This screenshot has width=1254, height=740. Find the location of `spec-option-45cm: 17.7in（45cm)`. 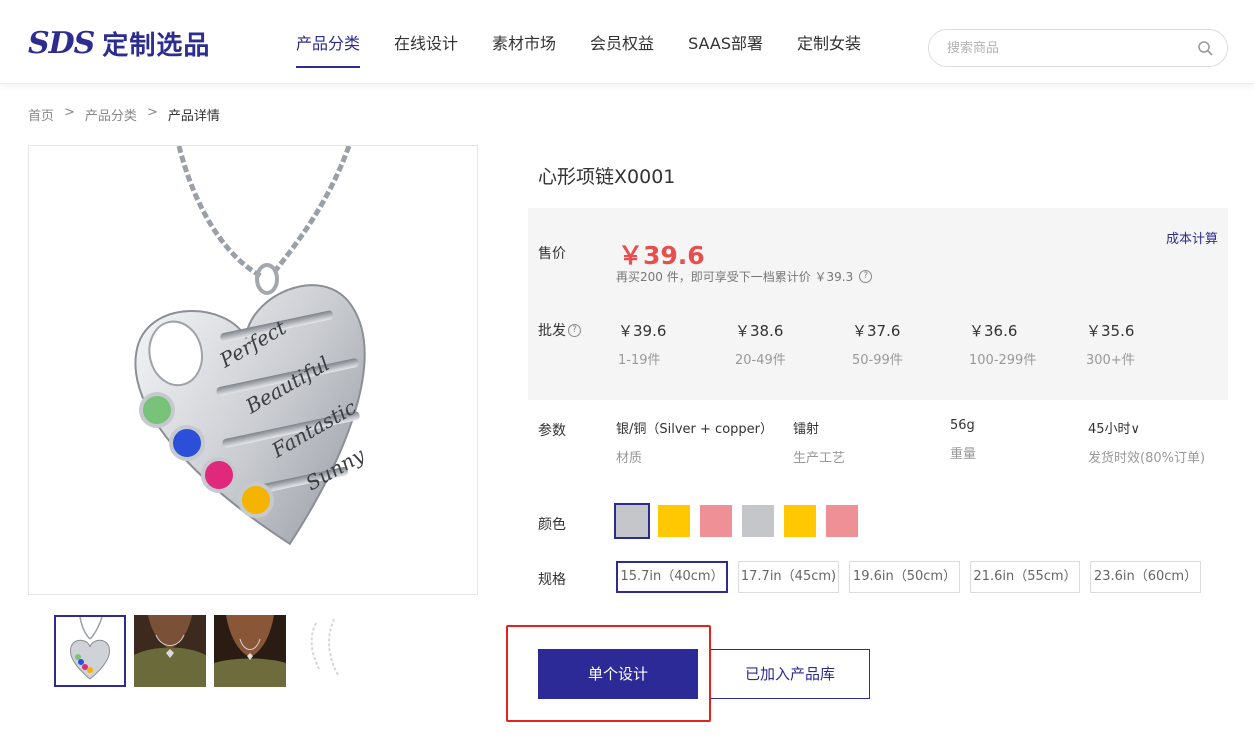

spec-option-45cm: 17.7in（45cm) is located at coordinates (788, 577).